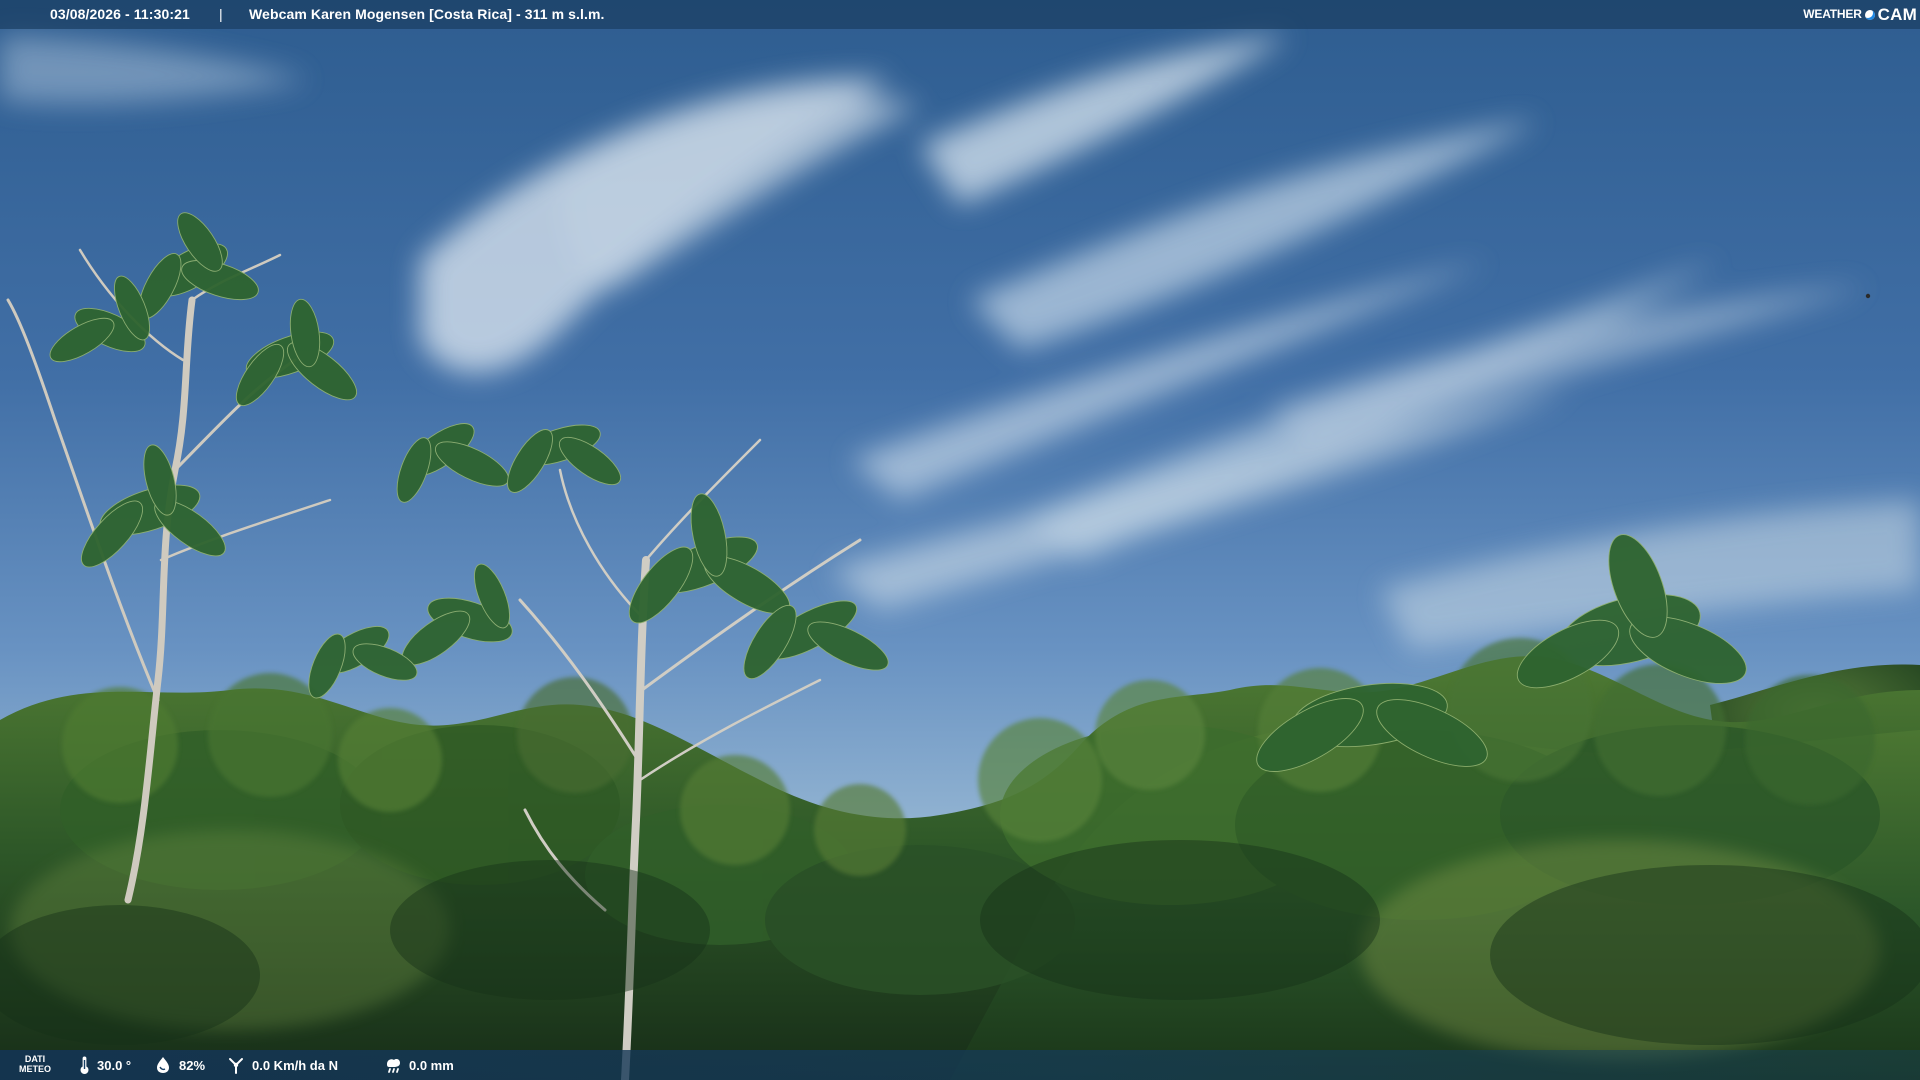 This screenshot has width=1920, height=1080. I want to click on weathercam-logo: WEATHER CAM, so click(1860, 14).